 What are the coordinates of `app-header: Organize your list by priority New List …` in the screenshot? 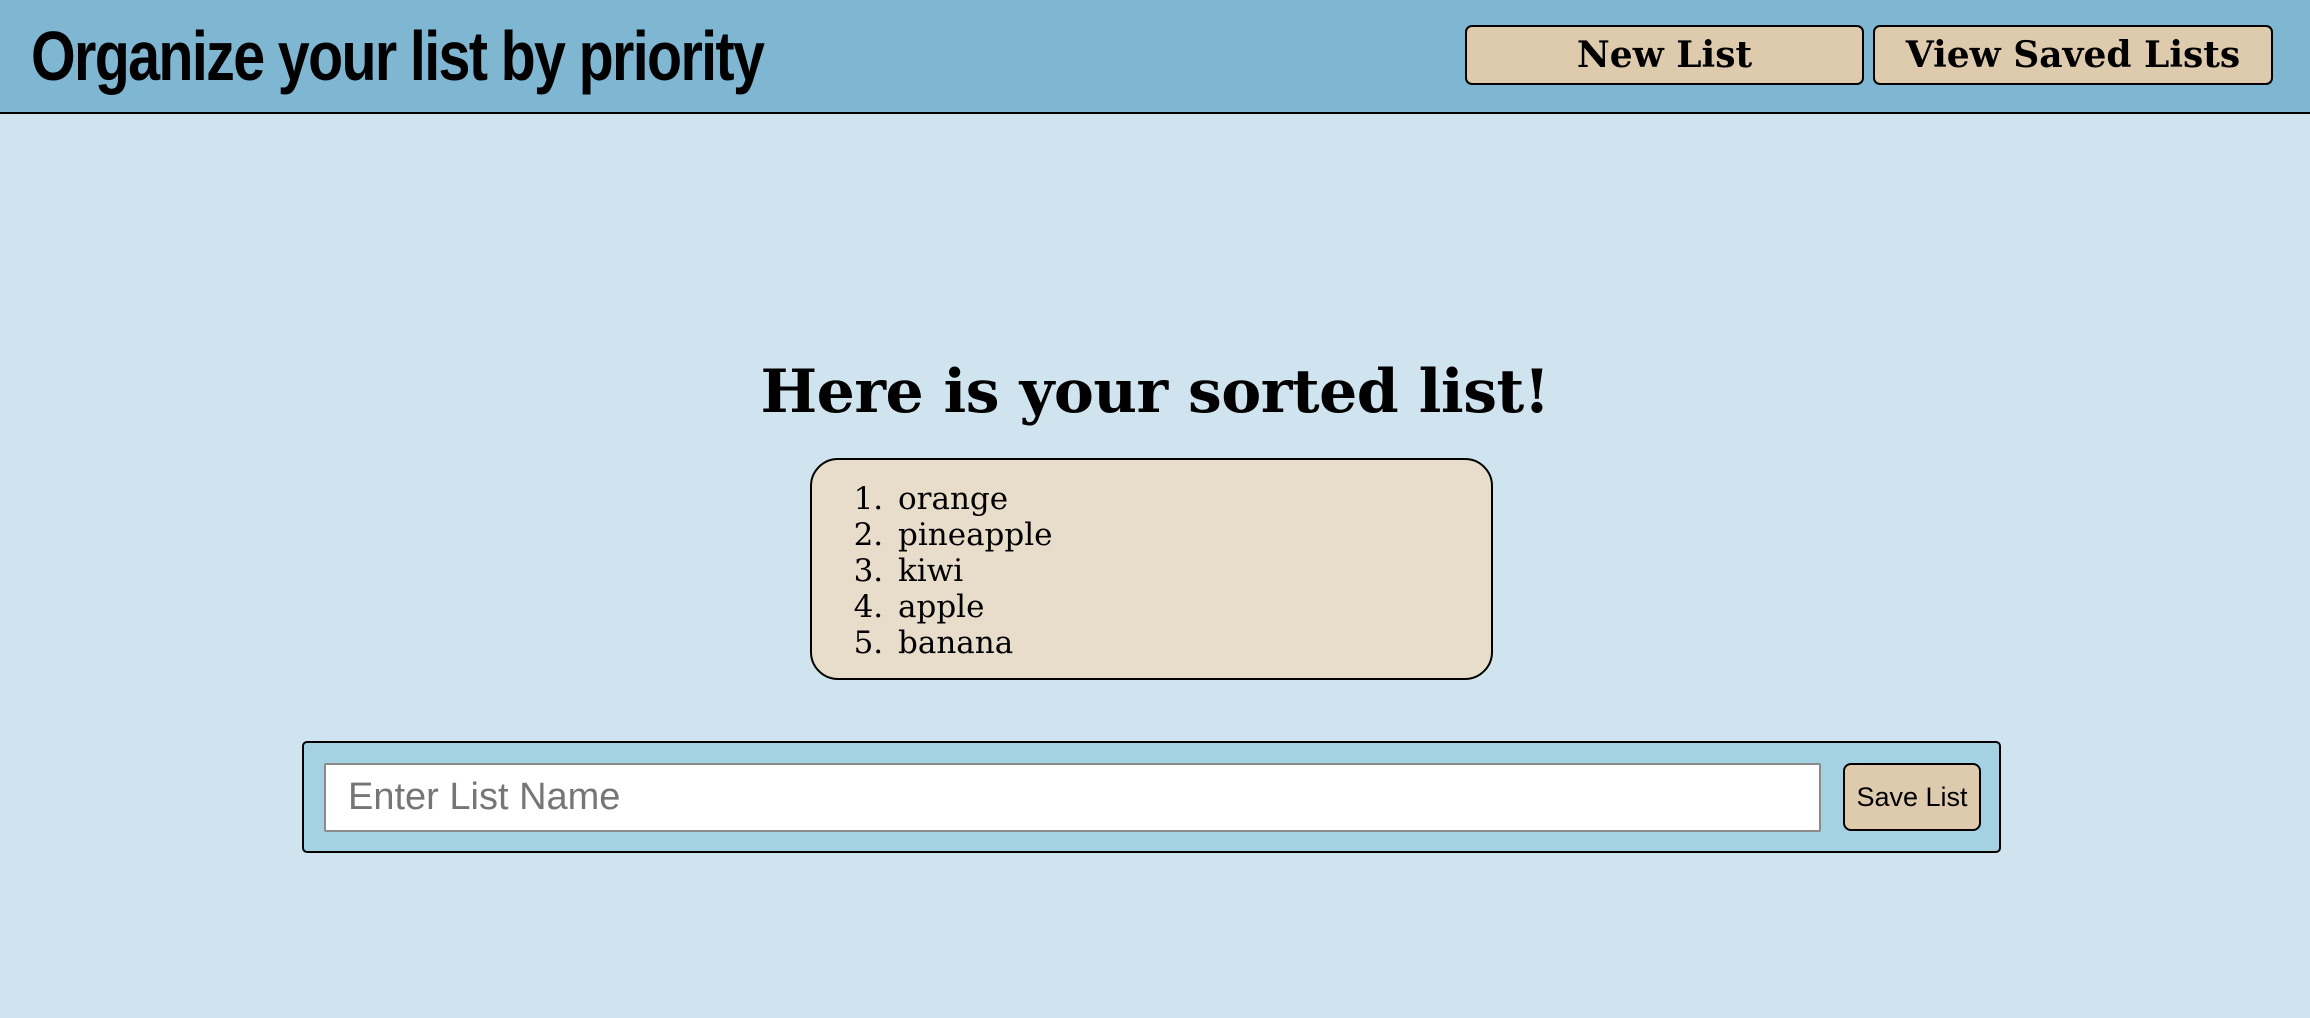 It's located at (1155, 57).